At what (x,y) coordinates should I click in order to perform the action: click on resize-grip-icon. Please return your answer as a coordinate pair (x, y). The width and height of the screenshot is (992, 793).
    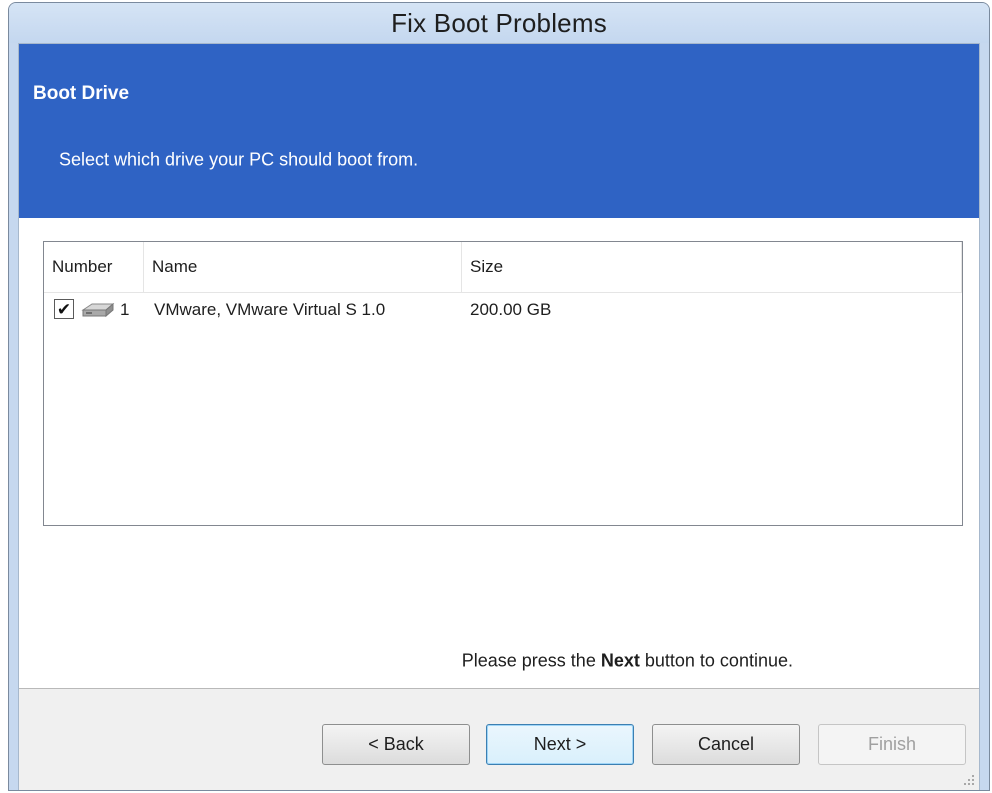
    Looking at the image, I should click on (968, 779).